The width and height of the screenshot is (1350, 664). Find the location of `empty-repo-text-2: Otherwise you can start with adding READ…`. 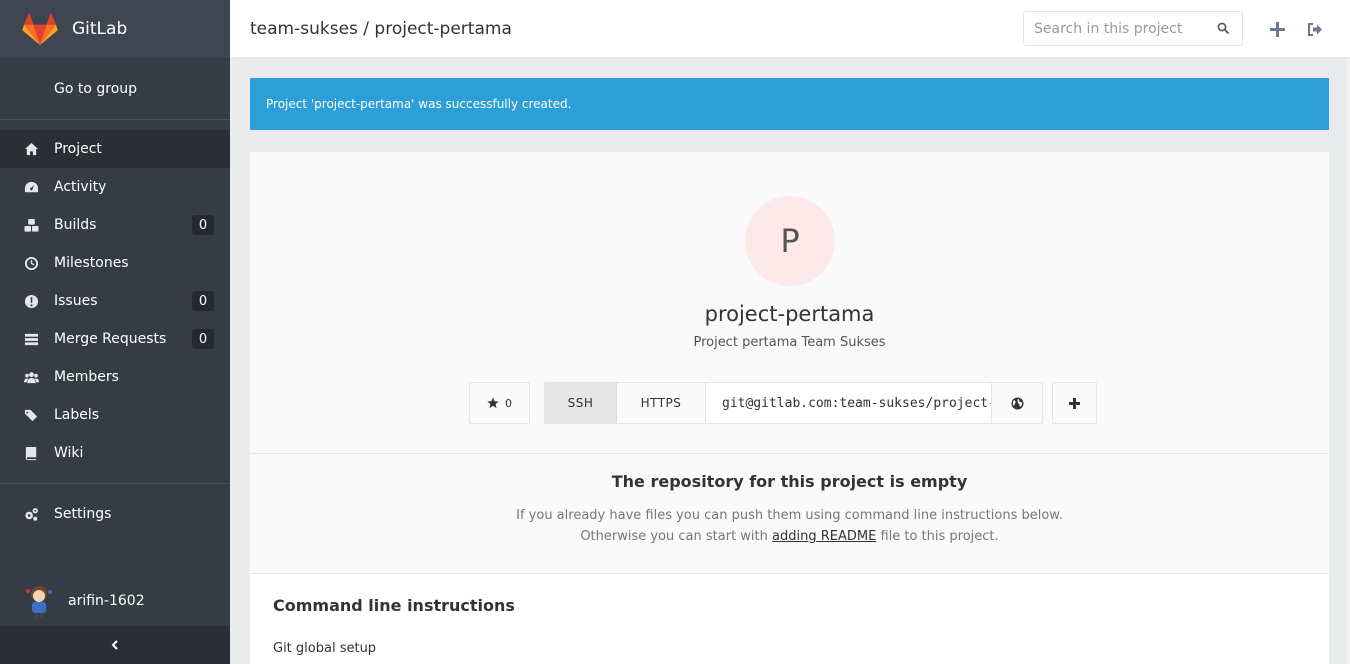

empty-repo-text-2: Otherwise you can start with adding READ… is located at coordinates (789, 536).